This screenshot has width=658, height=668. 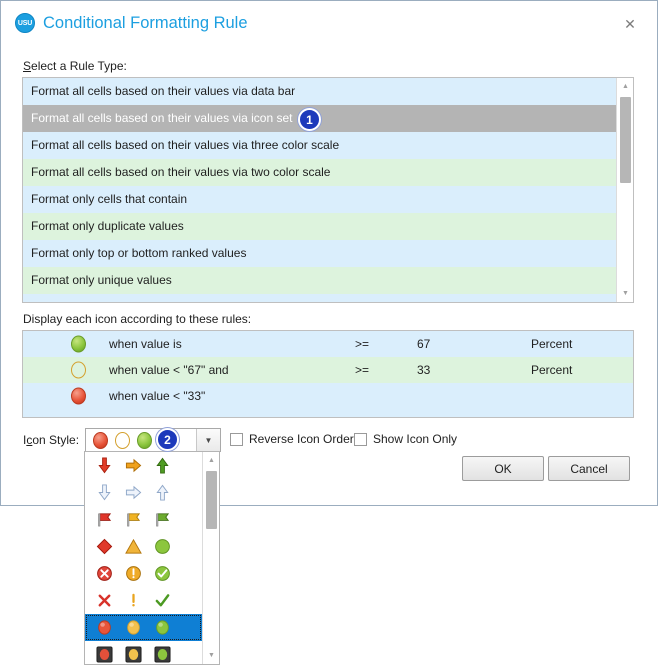 What do you see at coordinates (415, 439) in the screenshot?
I see `show-icon-only-label: Show Icon Only` at bounding box center [415, 439].